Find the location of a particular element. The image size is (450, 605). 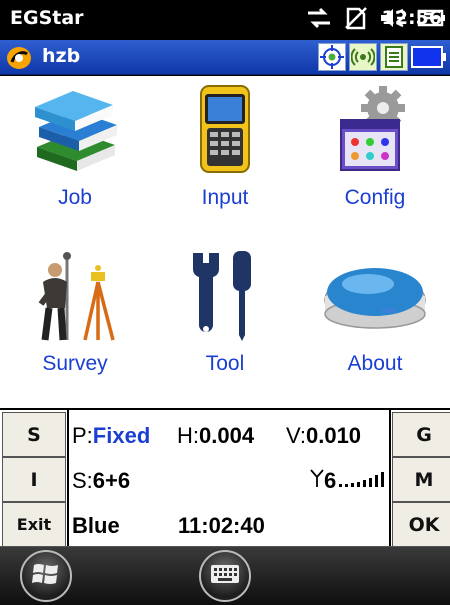

tool-label: Tool is located at coordinates (225, 363).